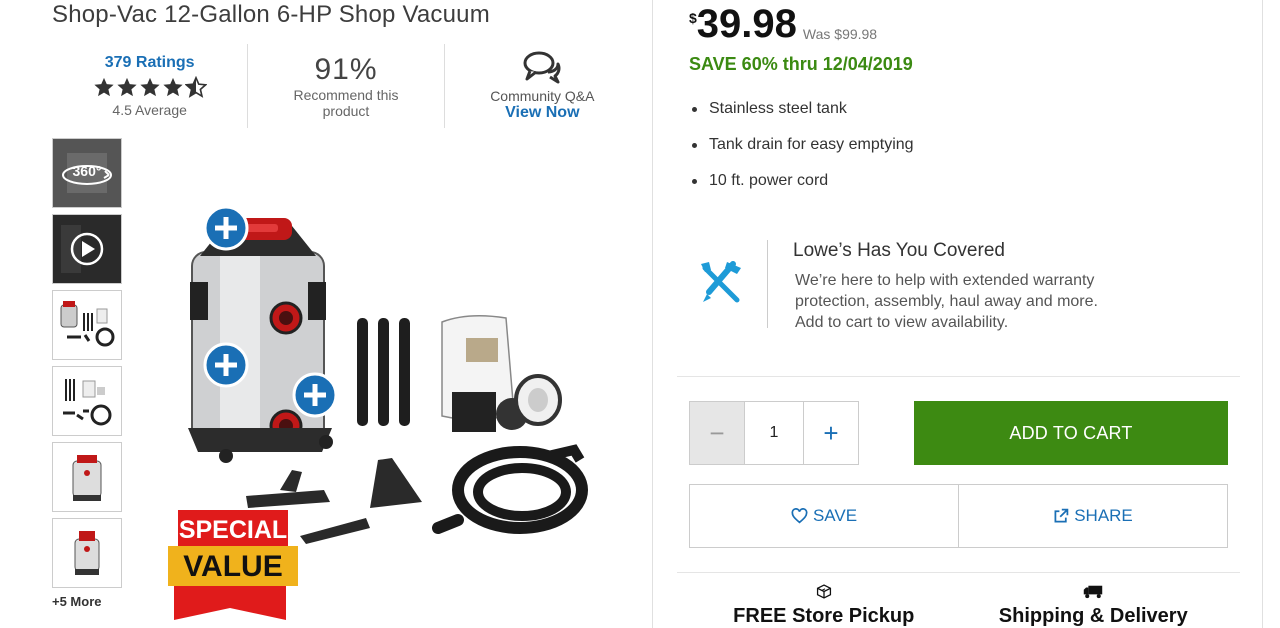 This screenshot has height=628, width=1280. I want to click on qa-view-now-link: View Now, so click(542, 113).